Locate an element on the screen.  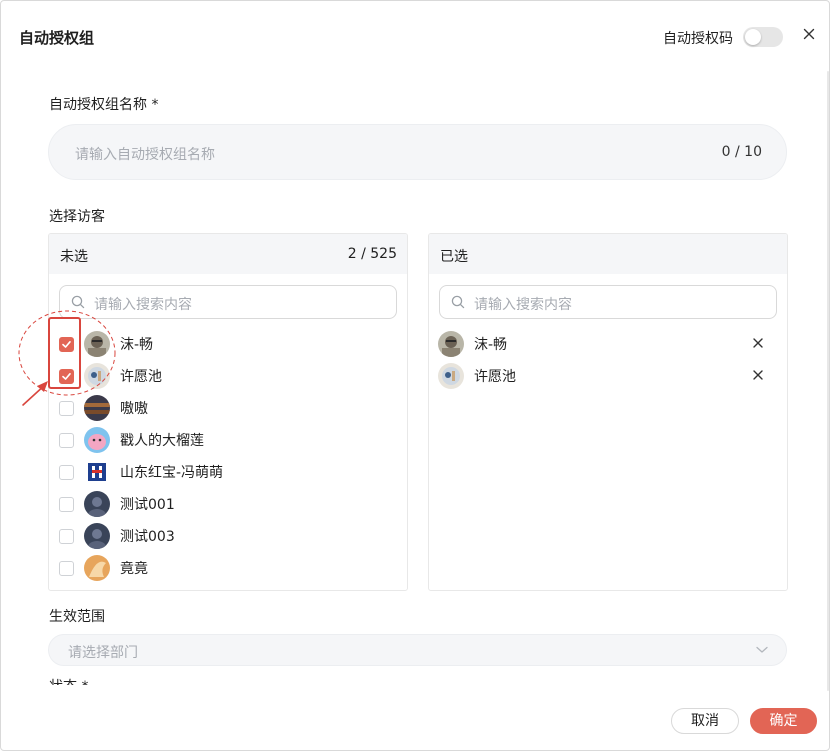
chevron-down-icon is located at coordinates (762, 649).